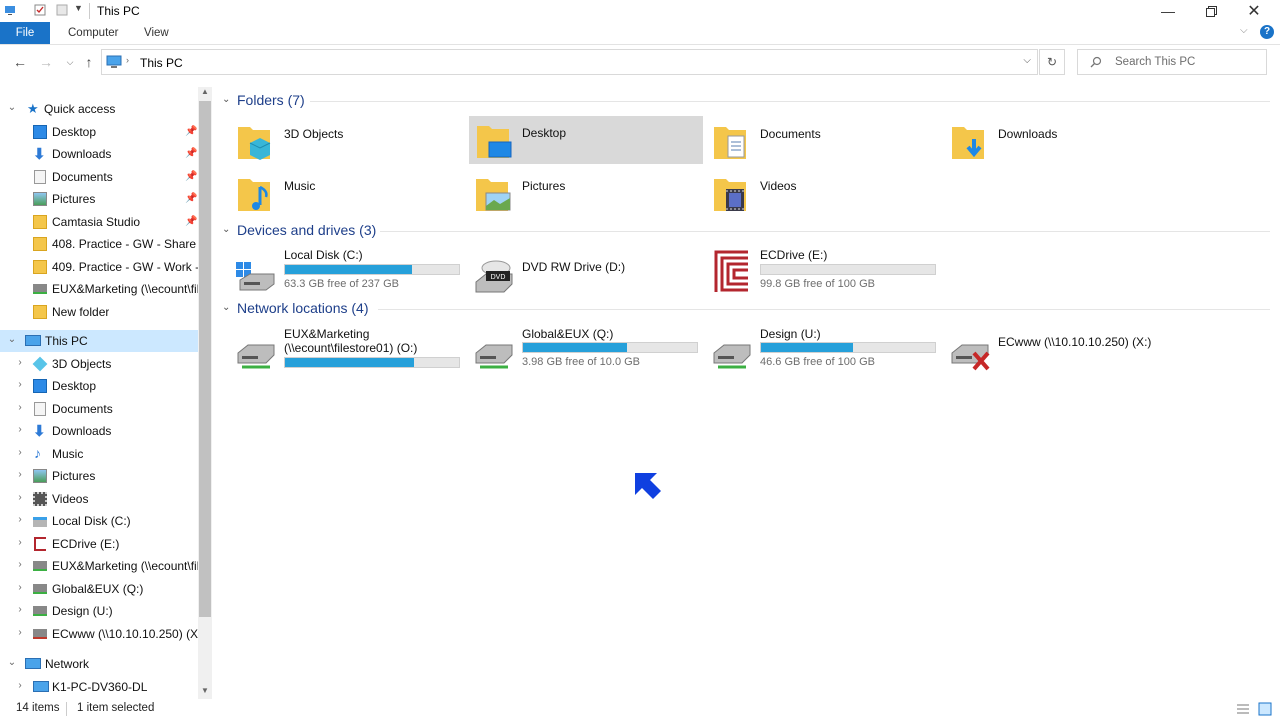 The image size is (1280, 720). What do you see at coordinates (25, 33) in the screenshot?
I see `tab-file: File` at bounding box center [25, 33].